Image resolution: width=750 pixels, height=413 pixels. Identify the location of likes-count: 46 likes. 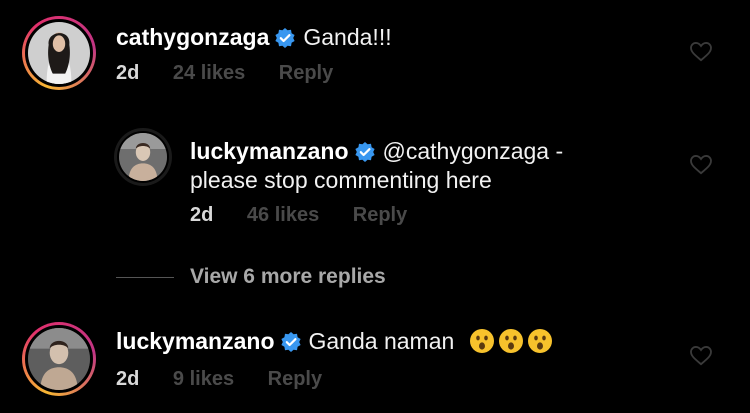
(283, 215).